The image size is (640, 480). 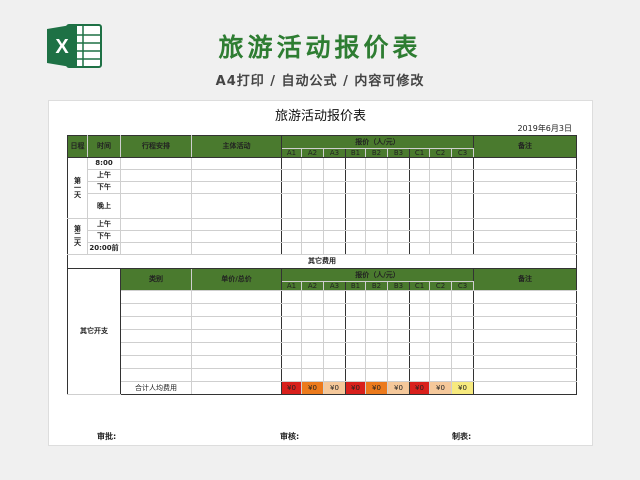 What do you see at coordinates (156, 279) in the screenshot?
I see `category-header: 类别` at bounding box center [156, 279].